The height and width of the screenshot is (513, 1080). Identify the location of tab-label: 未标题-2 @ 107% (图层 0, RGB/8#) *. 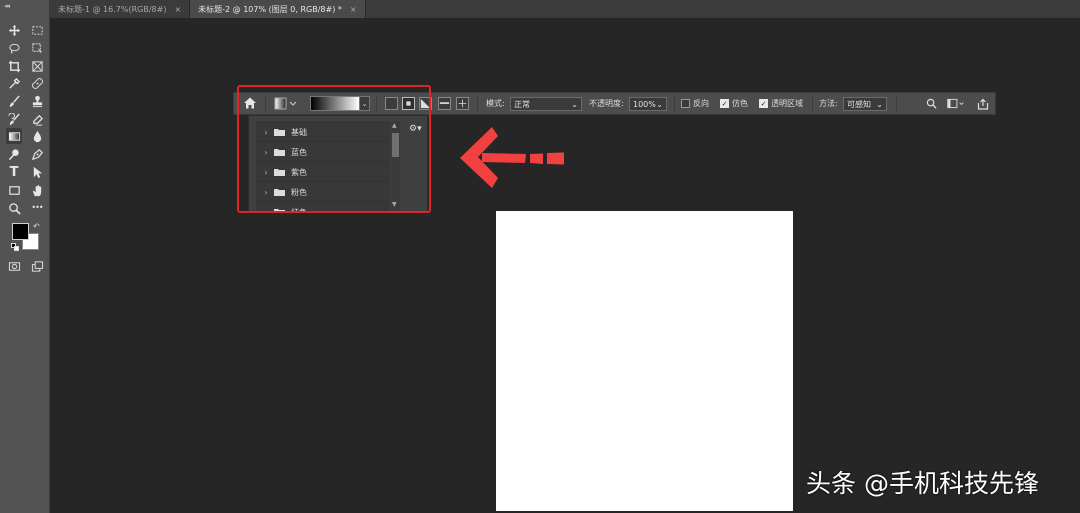
(270, 9).